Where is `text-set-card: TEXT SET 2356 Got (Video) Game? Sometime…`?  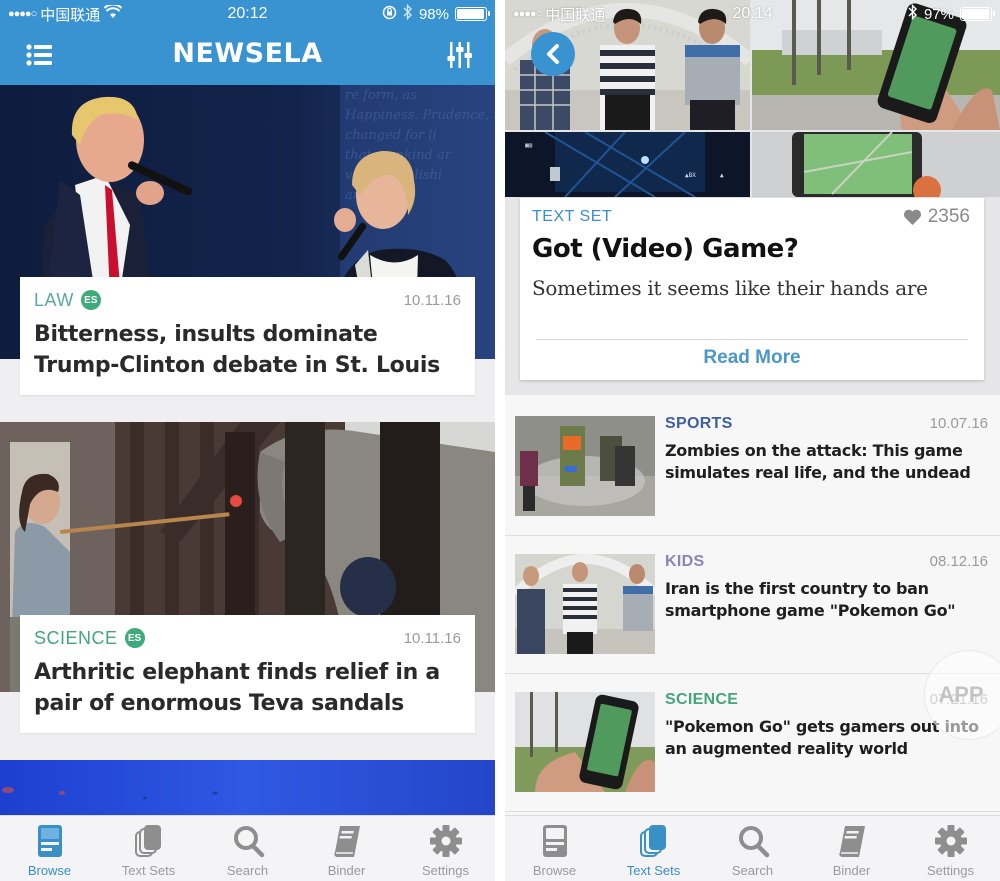
text-set-card: TEXT SET 2356 Got (Video) Game? Sometime… is located at coordinates (752, 289).